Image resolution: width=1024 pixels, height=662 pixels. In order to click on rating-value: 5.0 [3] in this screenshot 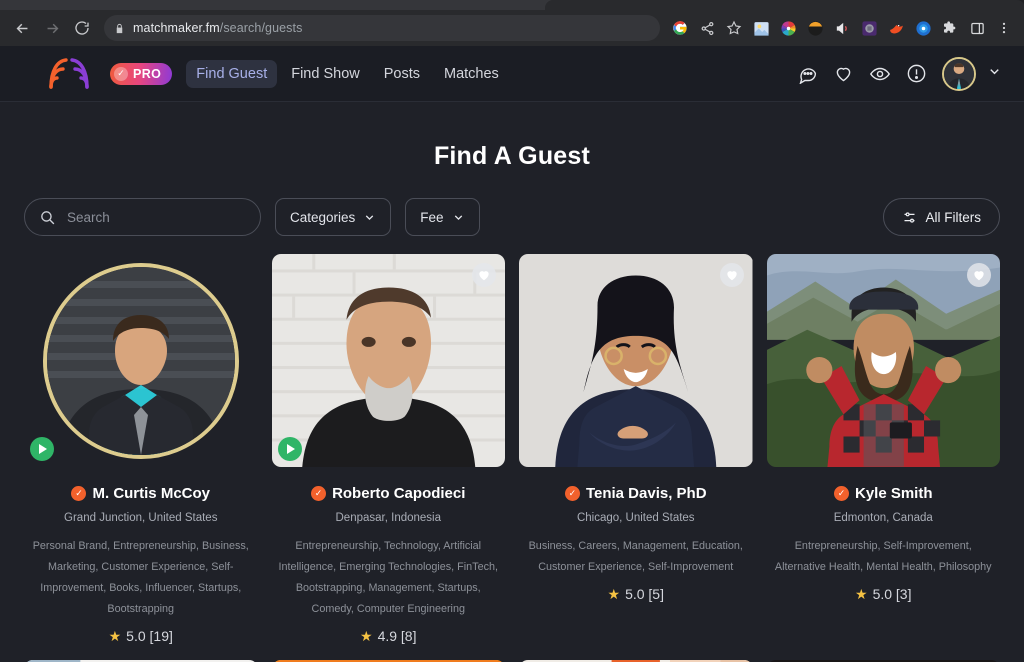, I will do `click(892, 594)`.